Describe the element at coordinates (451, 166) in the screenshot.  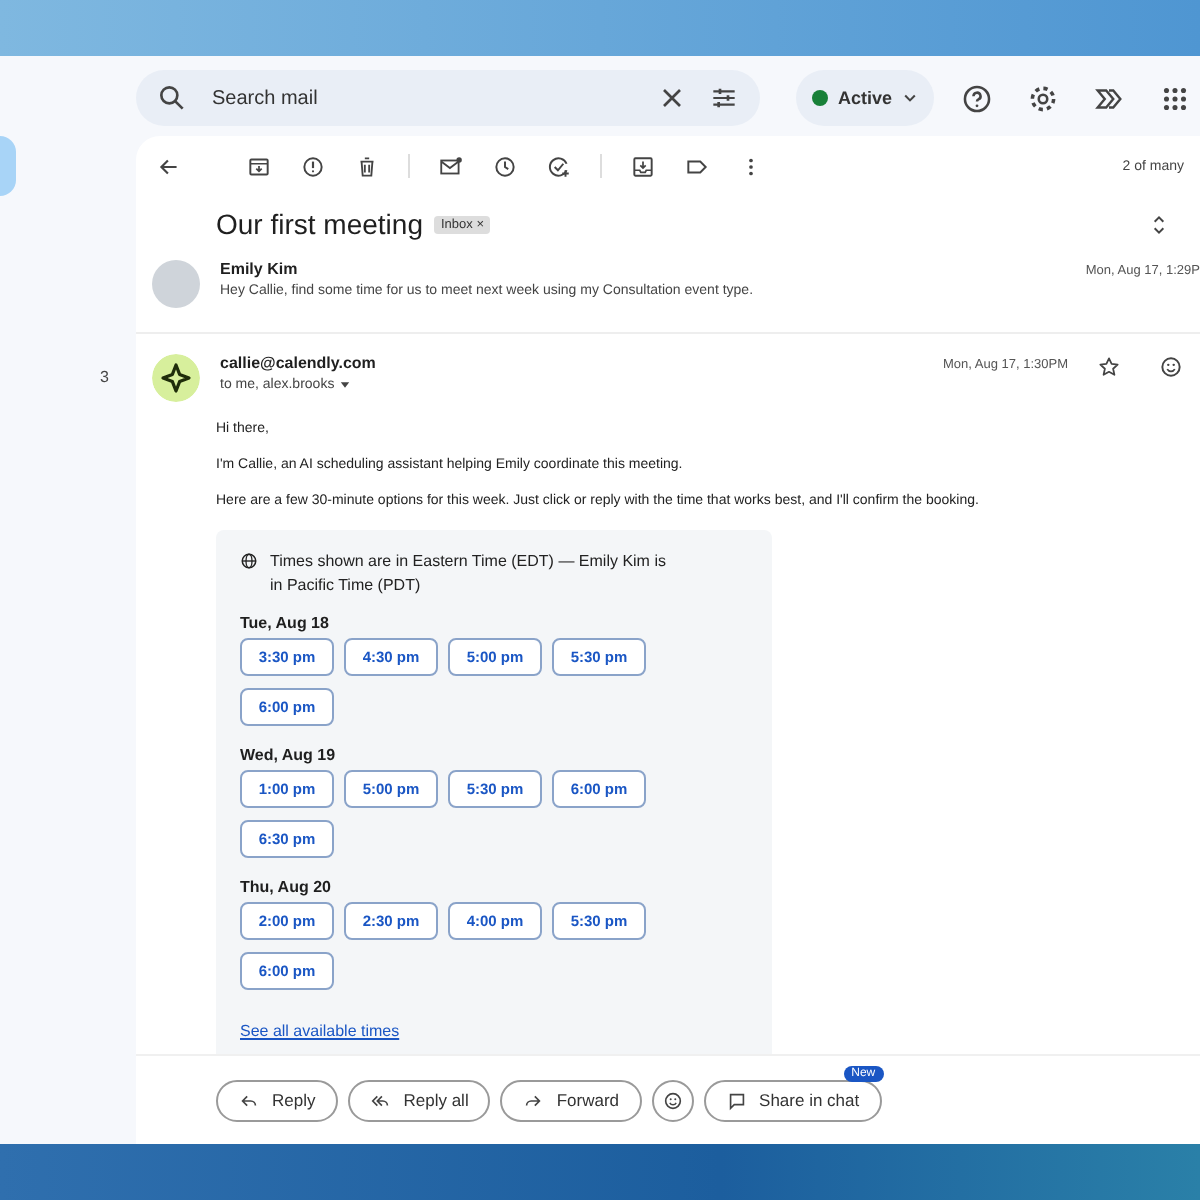
I see `mark-unread-icon` at that location.